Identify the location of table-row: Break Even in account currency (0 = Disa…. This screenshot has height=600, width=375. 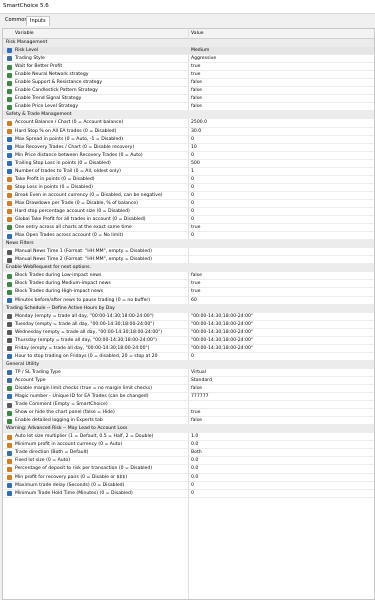
(188, 196).